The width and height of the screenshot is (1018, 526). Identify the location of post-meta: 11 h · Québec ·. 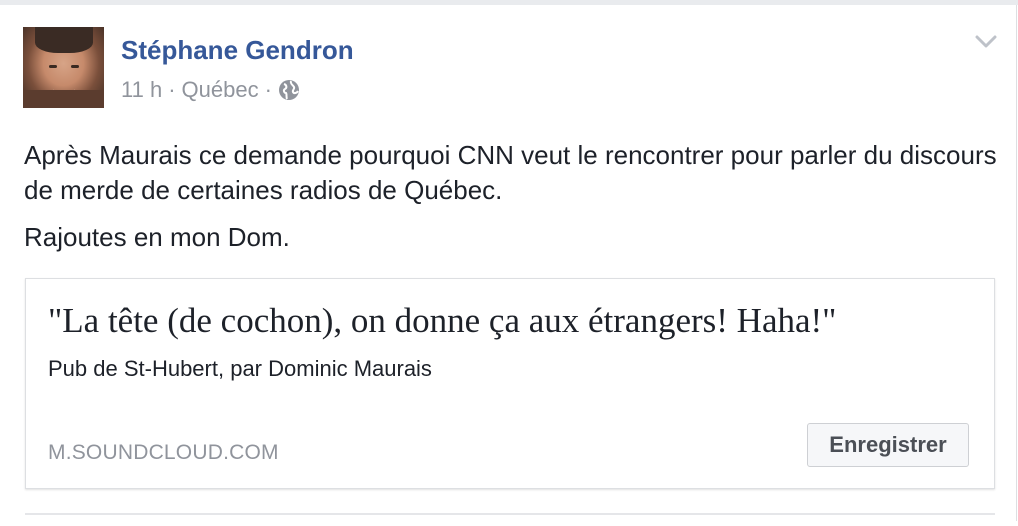
(210, 90).